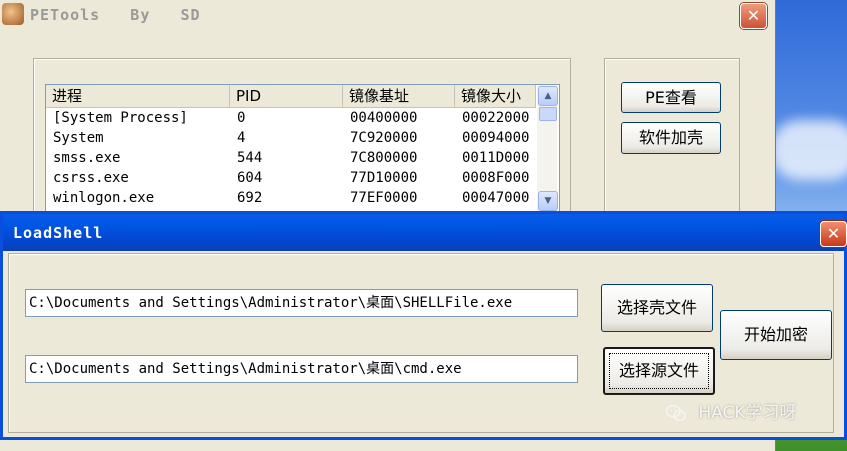 This screenshot has width=847, height=451. Describe the element at coordinates (115, 15) in the screenshot. I see `main-window-title: PETools By SD` at that location.